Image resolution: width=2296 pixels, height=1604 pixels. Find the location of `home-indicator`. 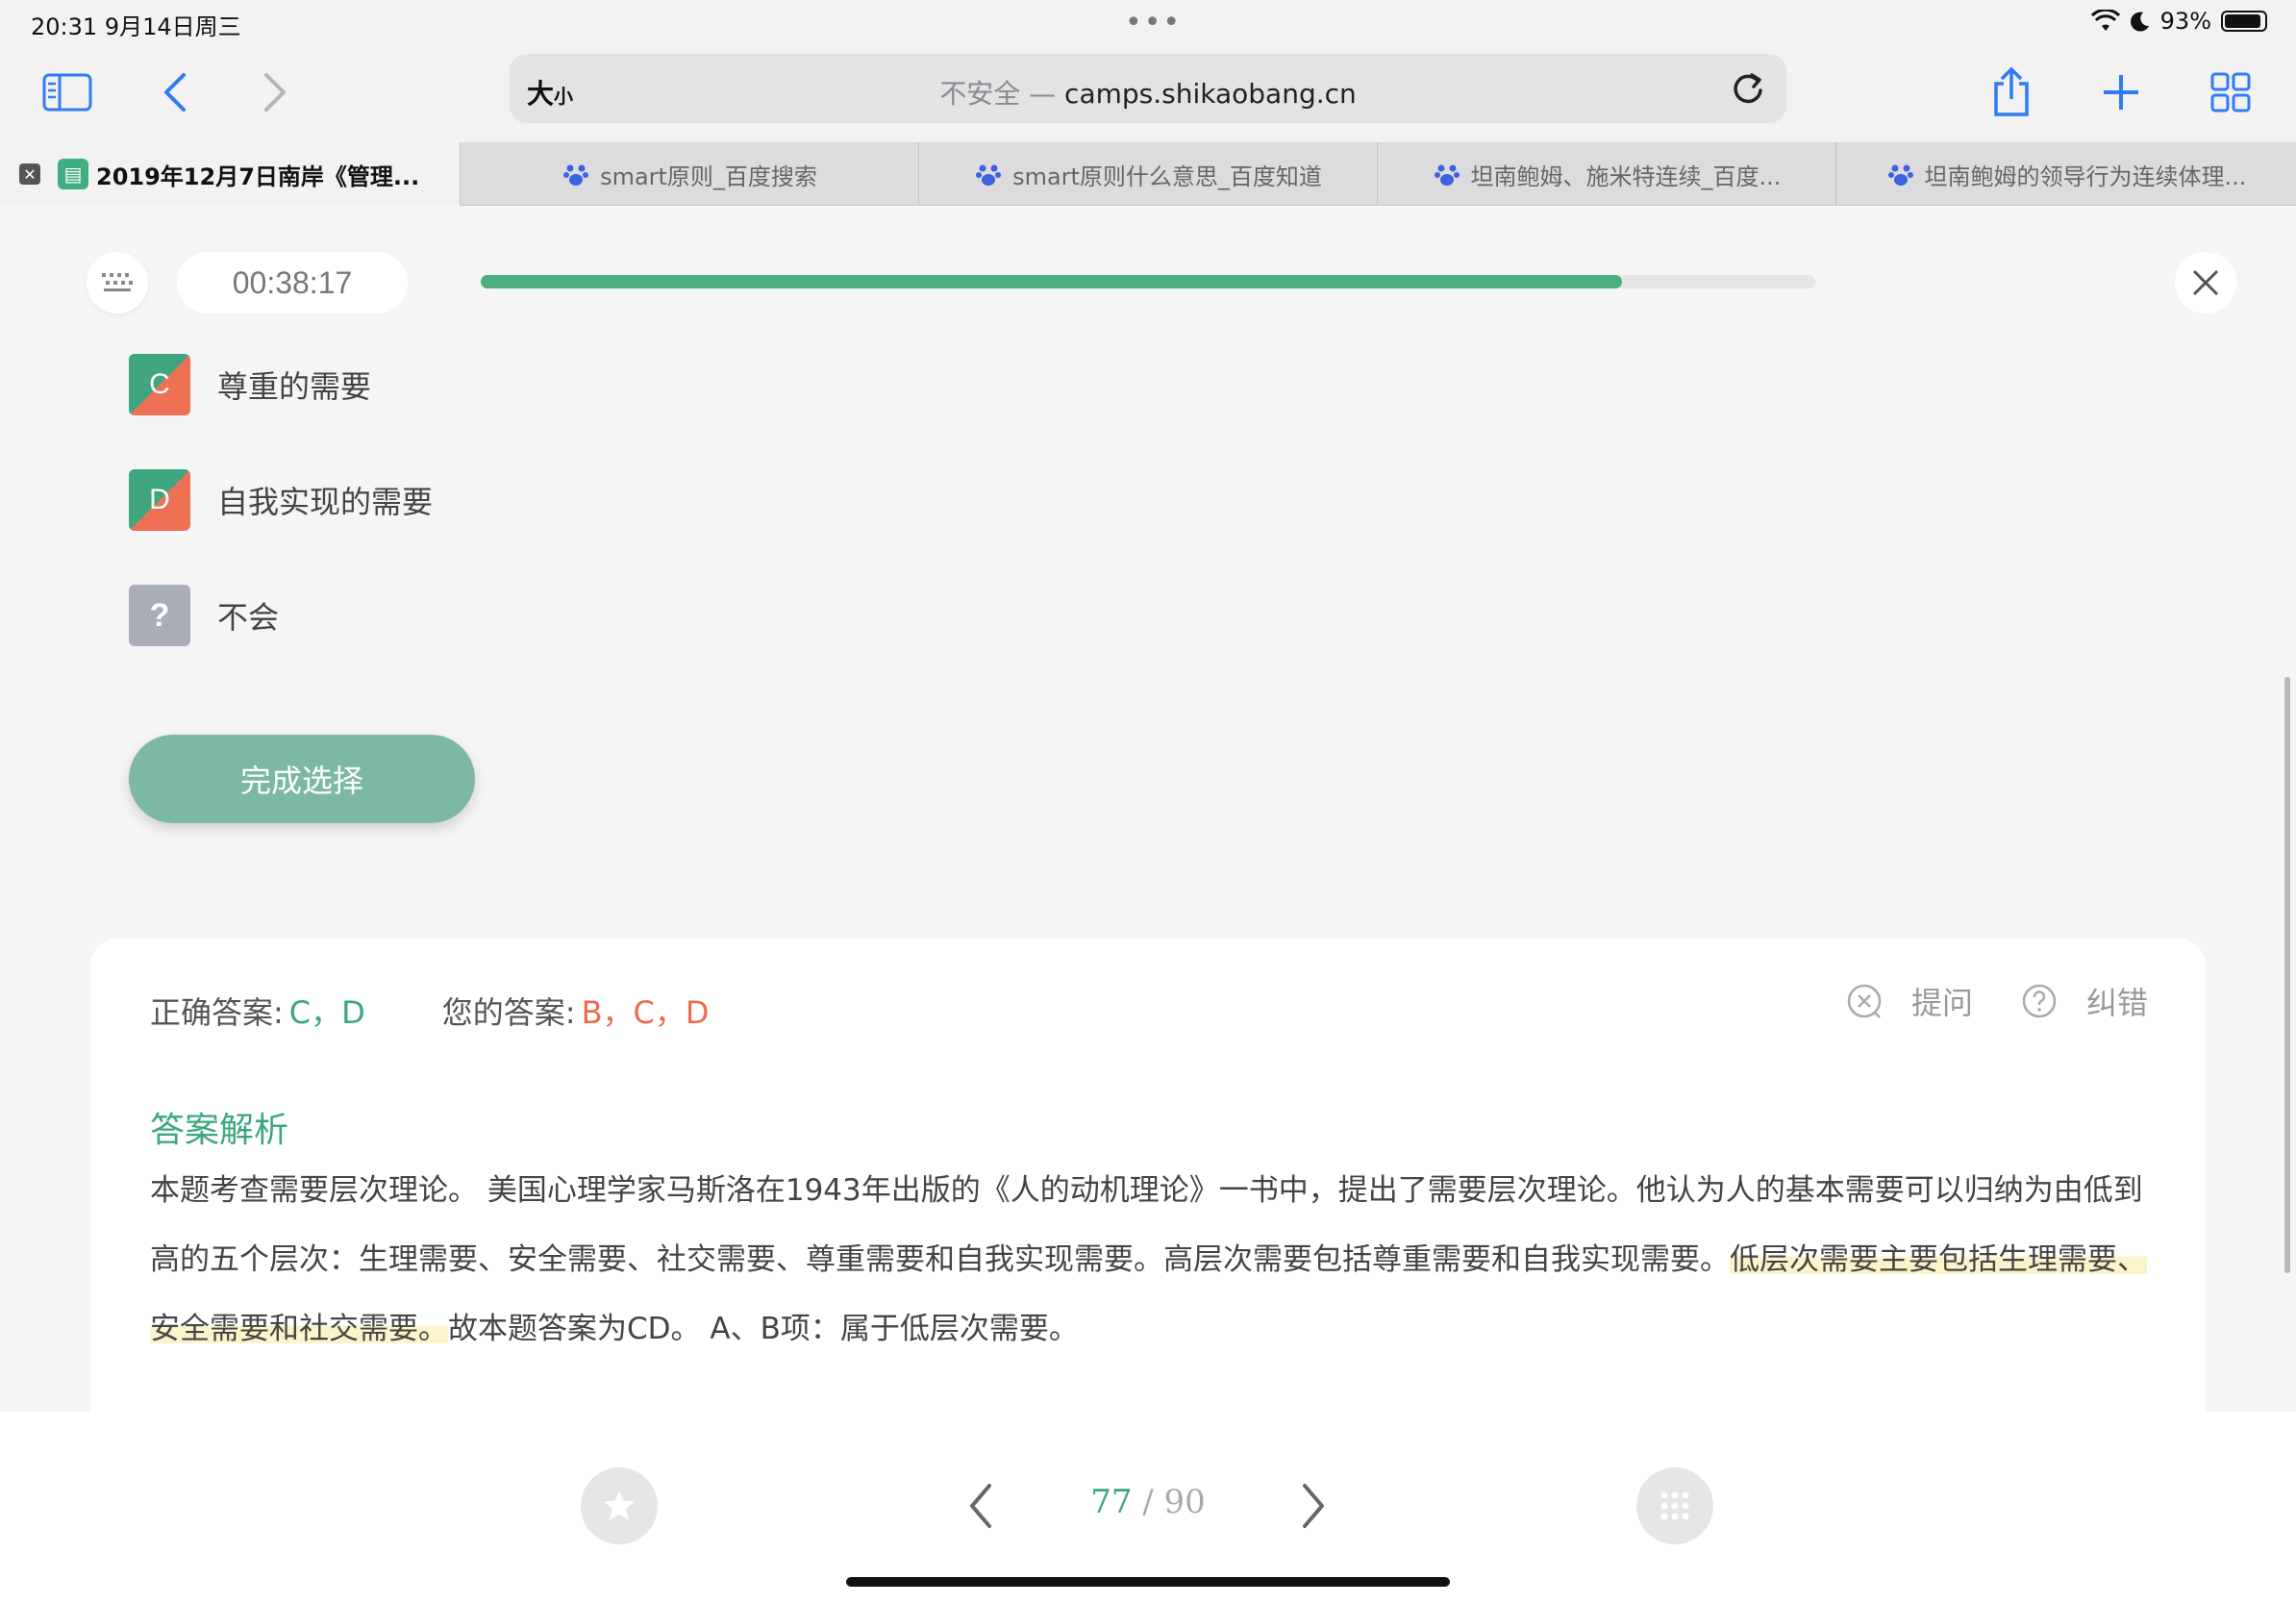

home-indicator is located at coordinates (1148, 1582).